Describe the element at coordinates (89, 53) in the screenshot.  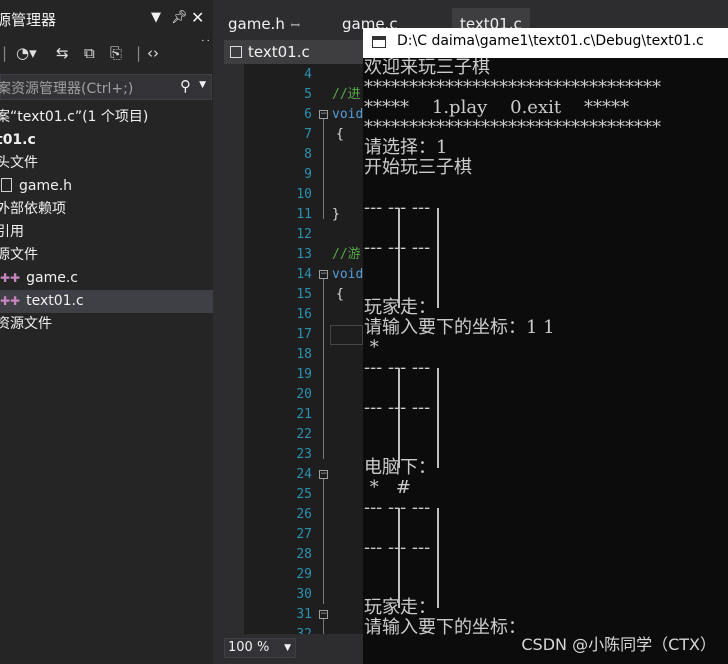
I see `collapse-all-icon: ⧉` at that location.